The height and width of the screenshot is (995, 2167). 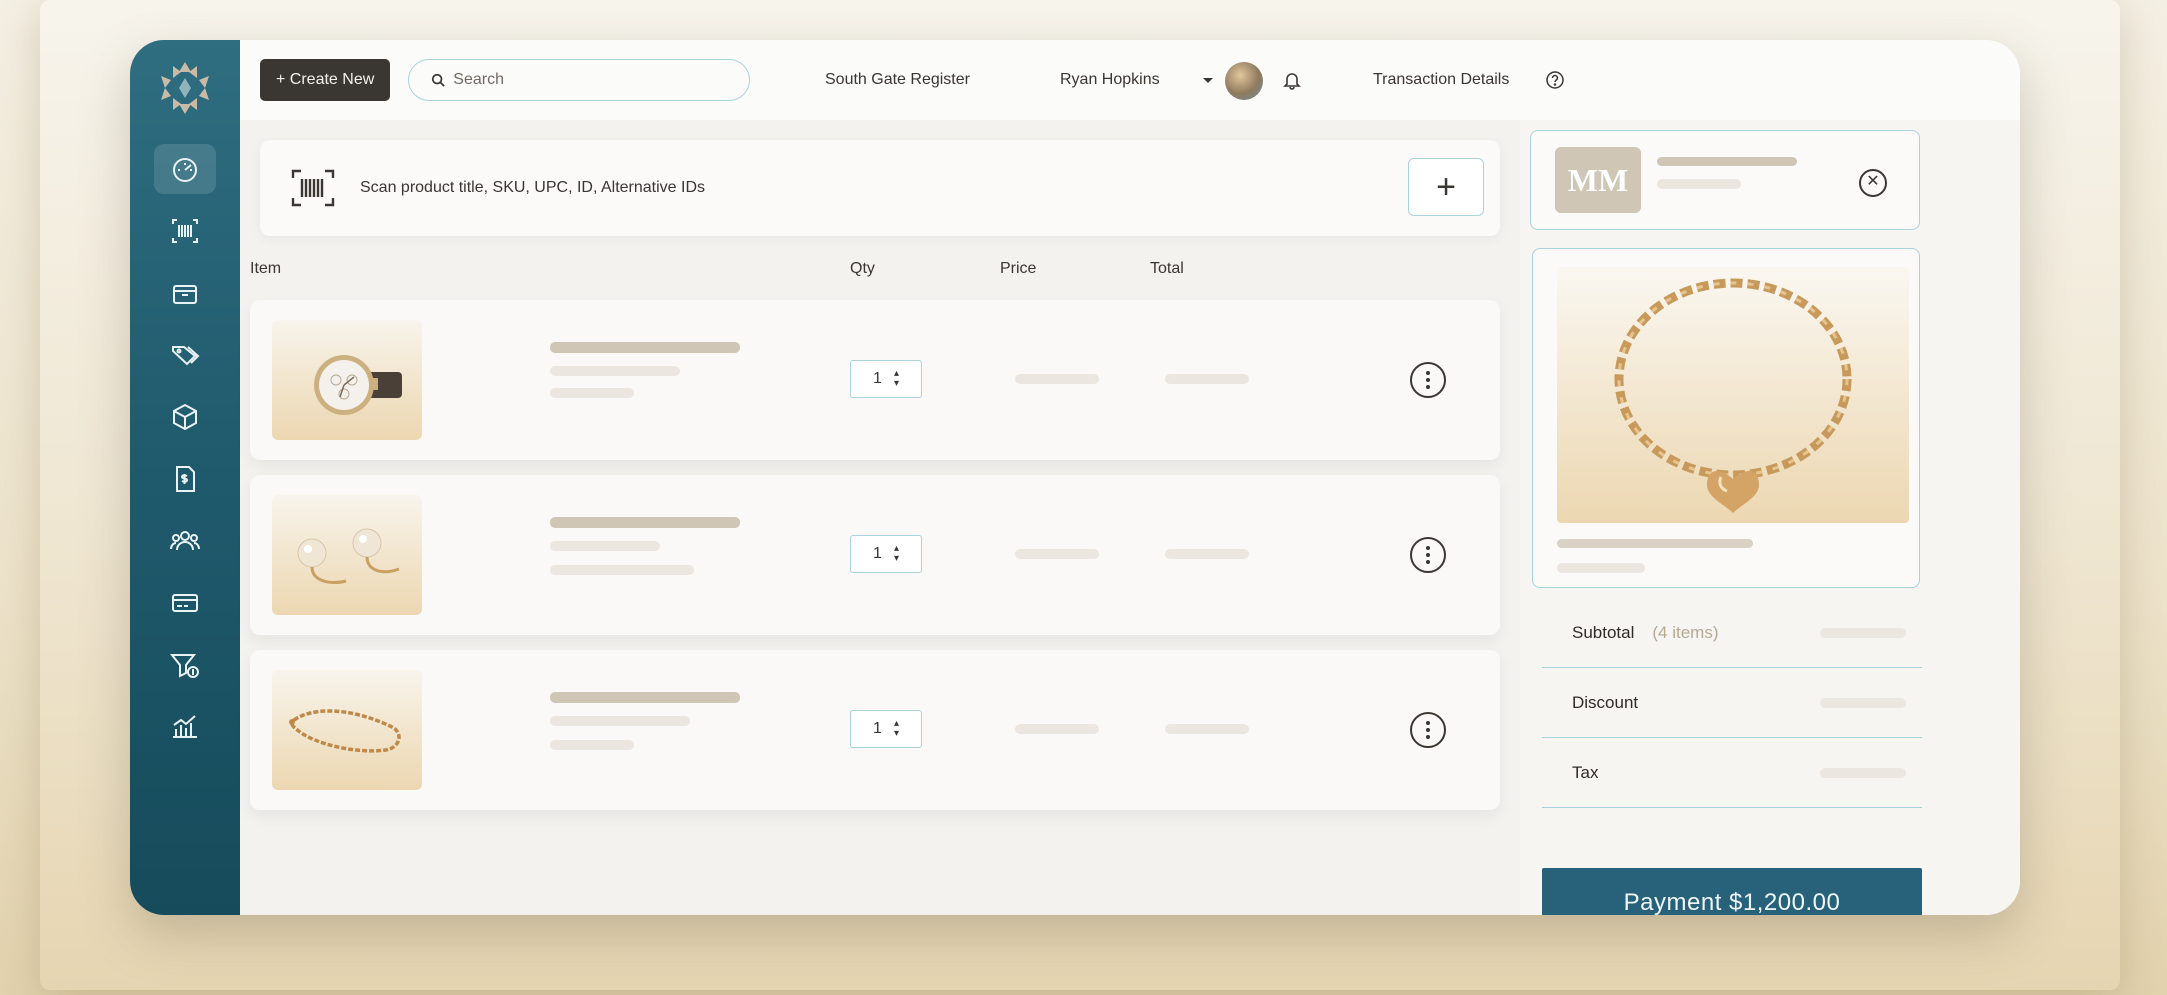 What do you see at coordinates (1598, 180) in the screenshot?
I see `customer-avatar: MM` at bounding box center [1598, 180].